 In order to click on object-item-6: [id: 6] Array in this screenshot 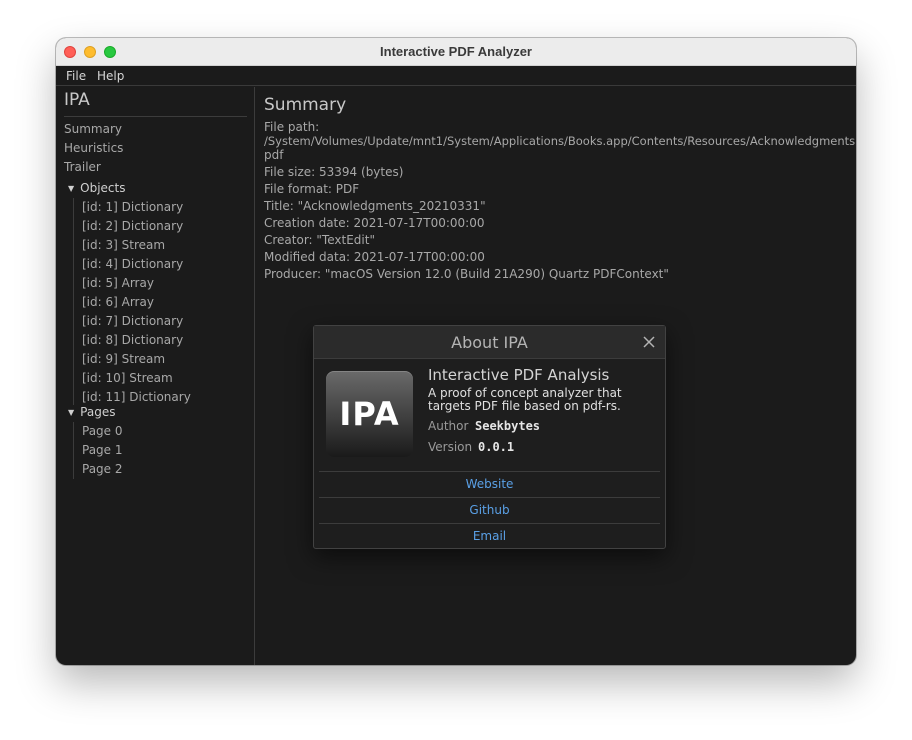, I will do `click(118, 302)`.